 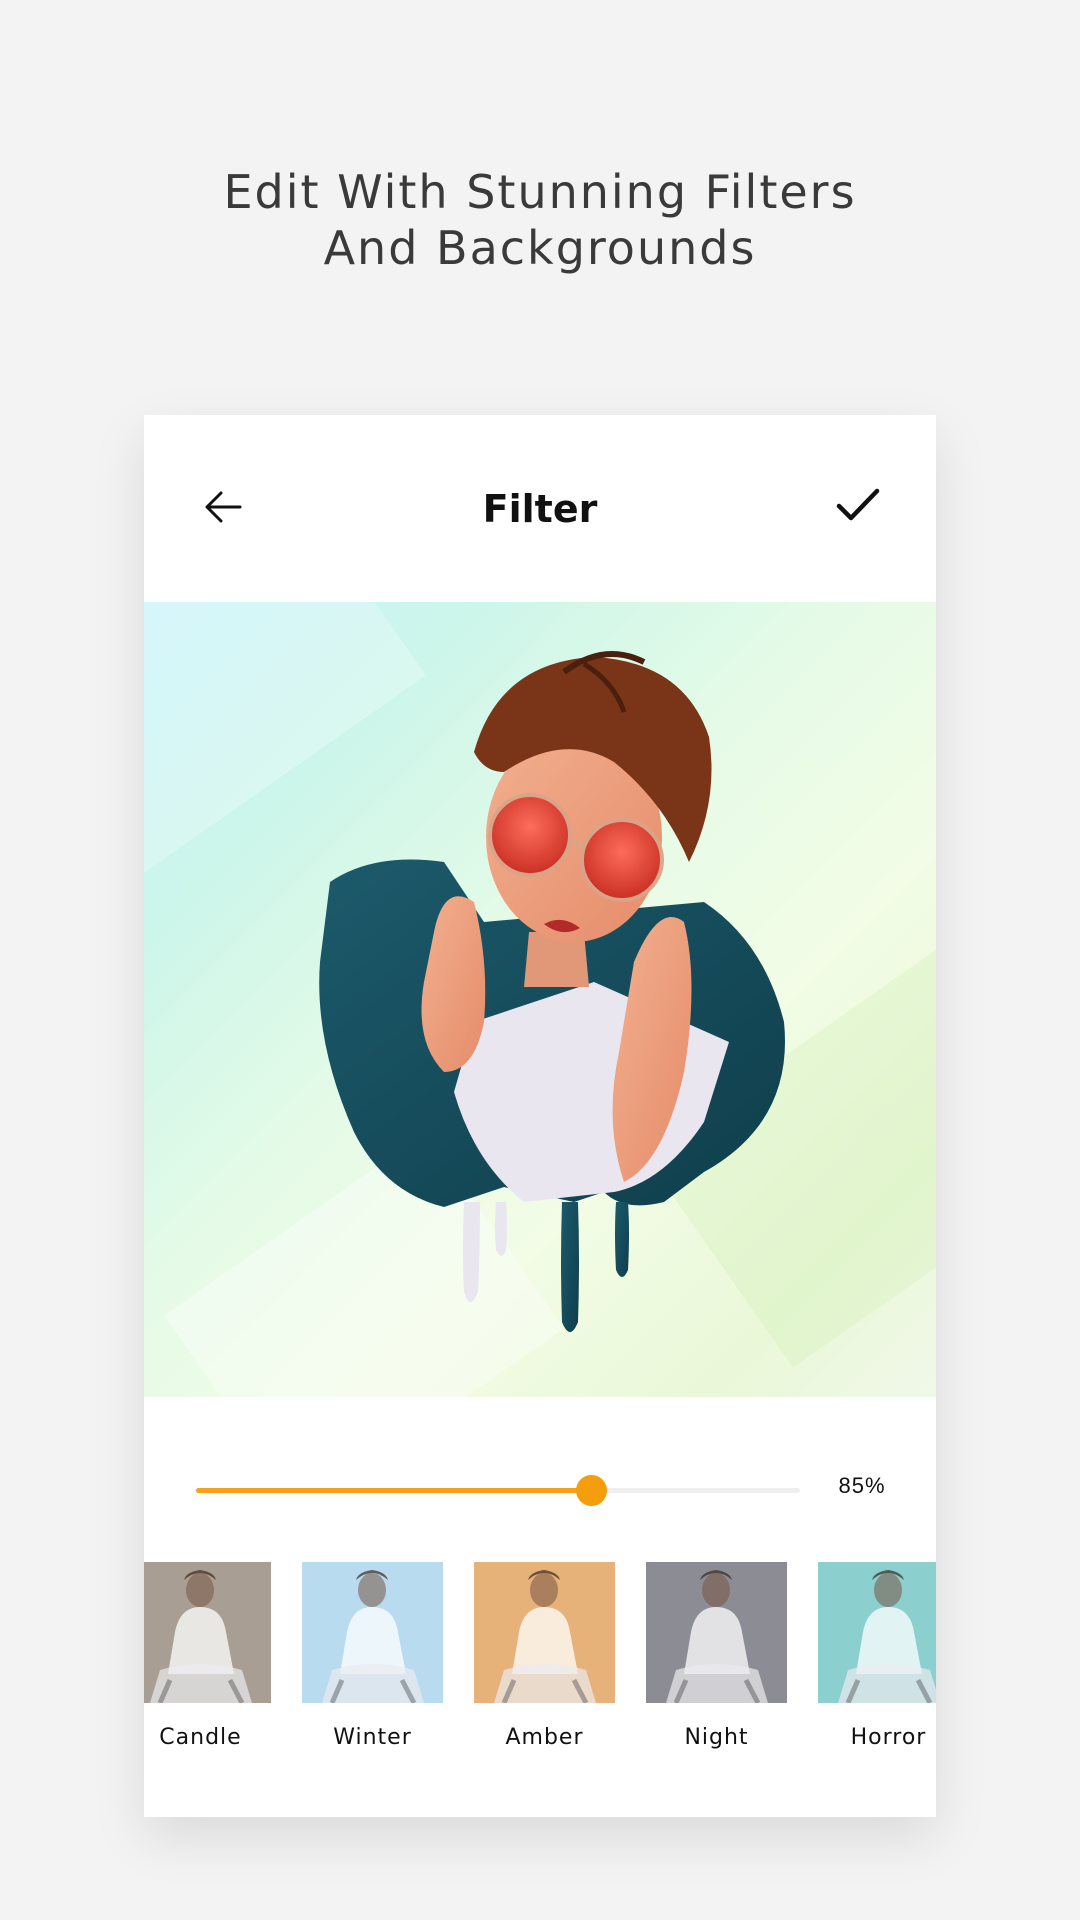 What do you see at coordinates (544, 1737) in the screenshot?
I see `filter-label: Amber` at bounding box center [544, 1737].